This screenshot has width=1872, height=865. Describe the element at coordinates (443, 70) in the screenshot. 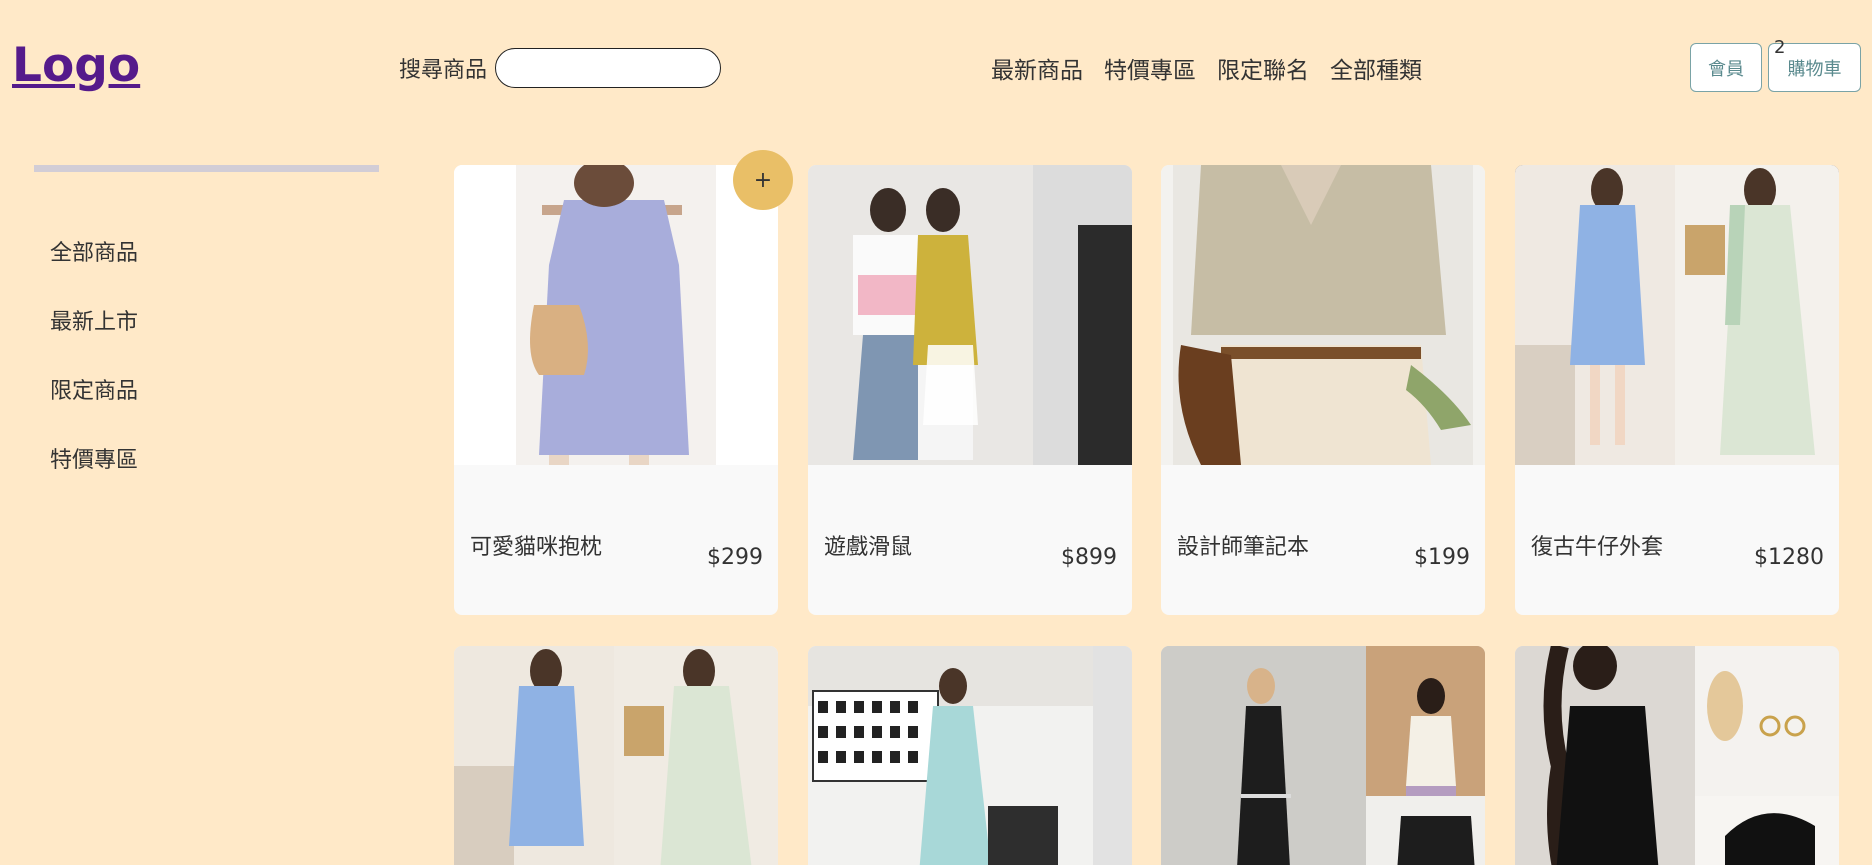

I see `search-label: 搜尋商品` at that location.